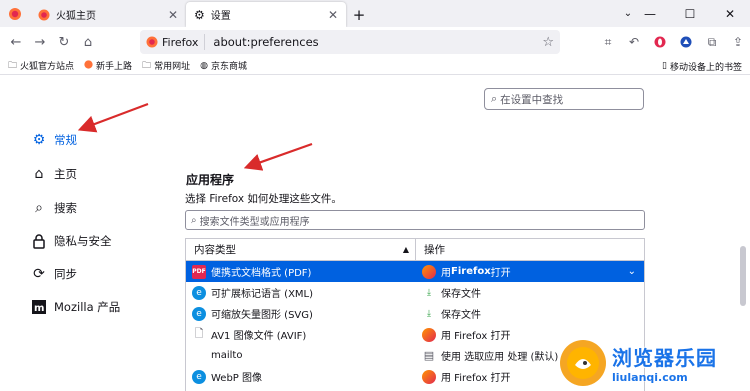 The image size is (750, 391). I want to click on reload-icon: ↻, so click(64, 42).